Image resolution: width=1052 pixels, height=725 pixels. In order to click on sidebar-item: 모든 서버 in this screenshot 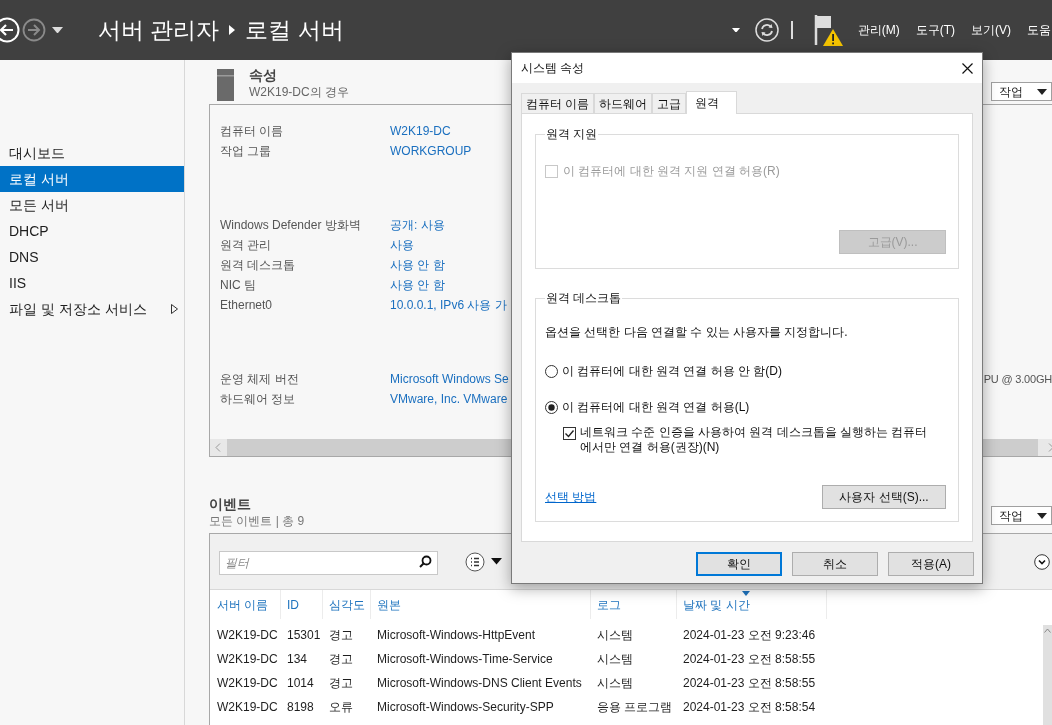, I will do `click(92, 205)`.